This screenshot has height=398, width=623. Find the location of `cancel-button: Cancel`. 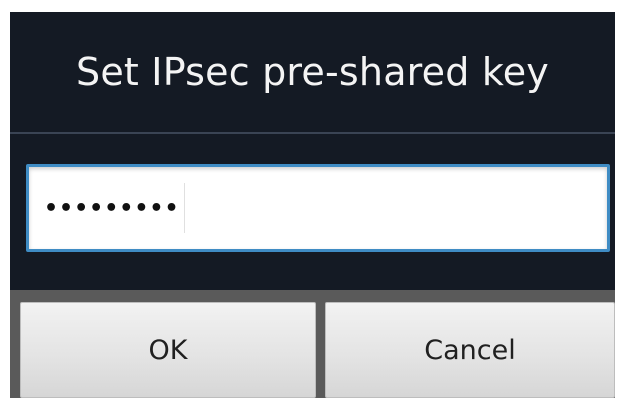

cancel-button: Cancel is located at coordinates (470, 350).